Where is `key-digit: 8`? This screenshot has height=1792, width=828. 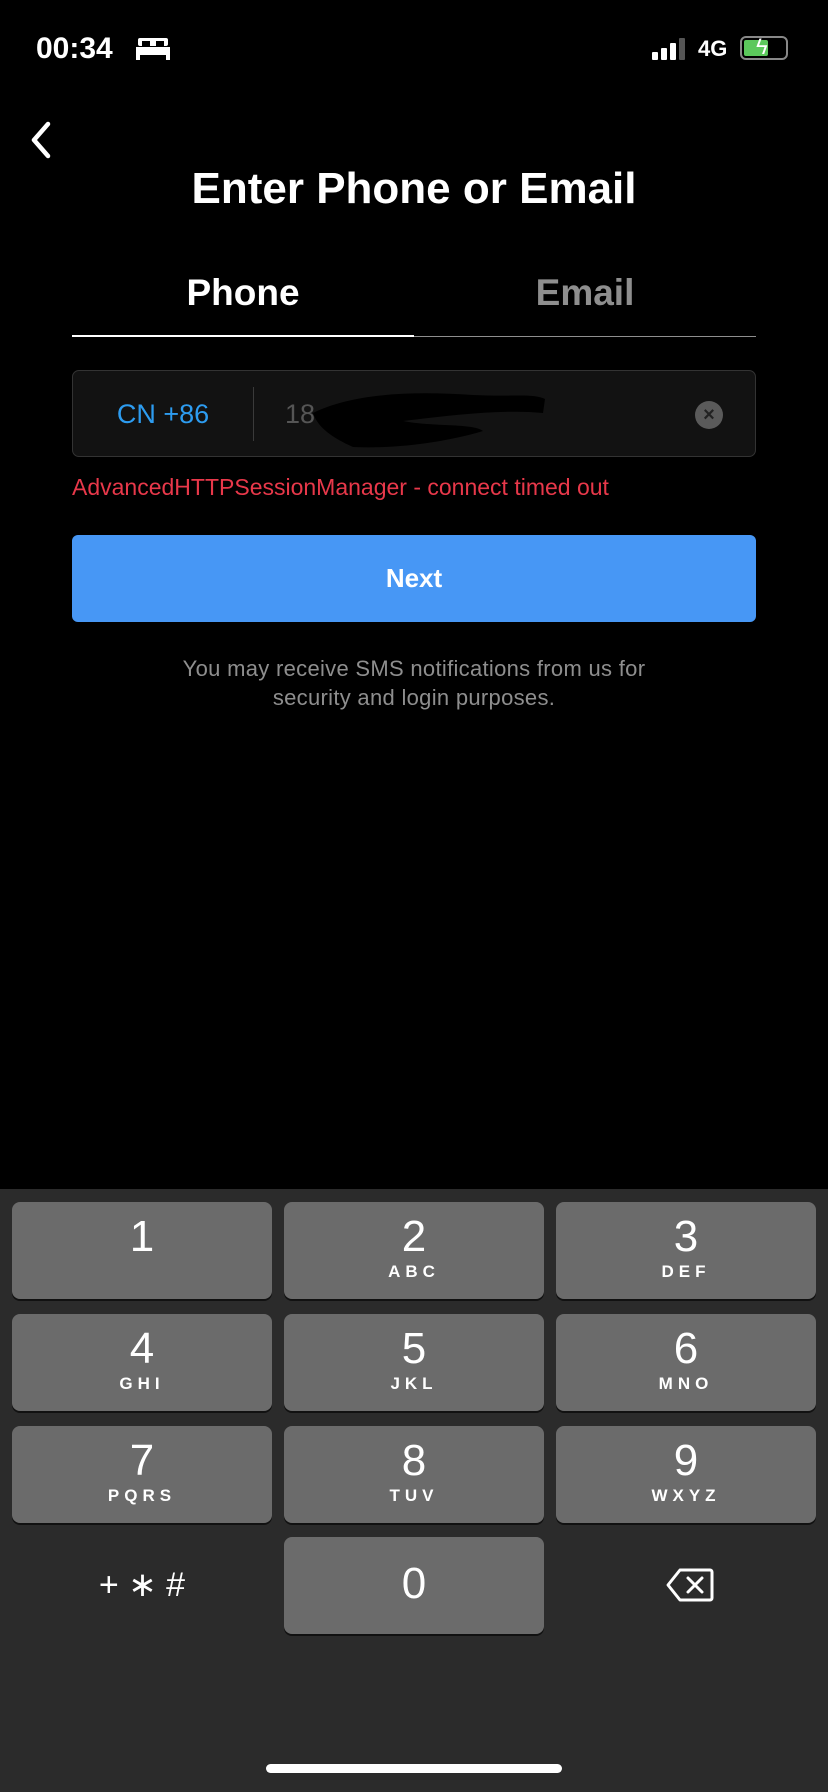 key-digit: 8 is located at coordinates (414, 1460).